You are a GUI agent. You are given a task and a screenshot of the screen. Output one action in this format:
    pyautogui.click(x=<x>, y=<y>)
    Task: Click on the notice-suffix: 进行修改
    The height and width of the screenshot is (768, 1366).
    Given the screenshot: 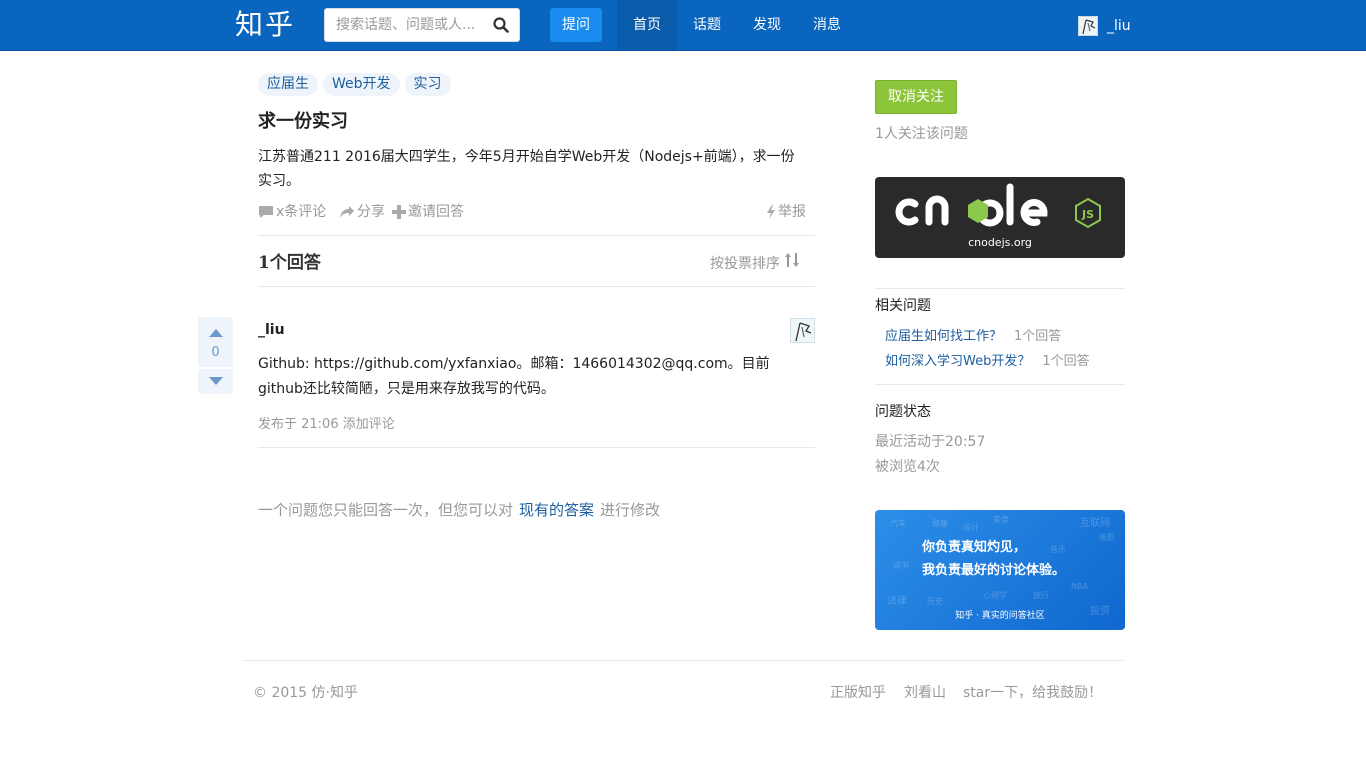 What is the action you would take?
    pyautogui.click(x=630, y=510)
    